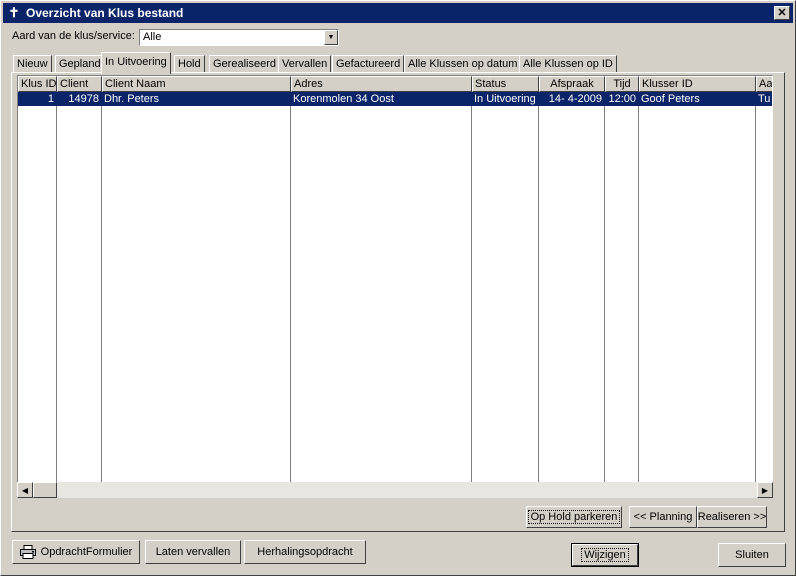 The width and height of the screenshot is (796, 576). What do you see at coordinates (73, 36) in the screenshot?
I see `filter-label: Aard van de klus/service:` at bounding box center [73, 36].